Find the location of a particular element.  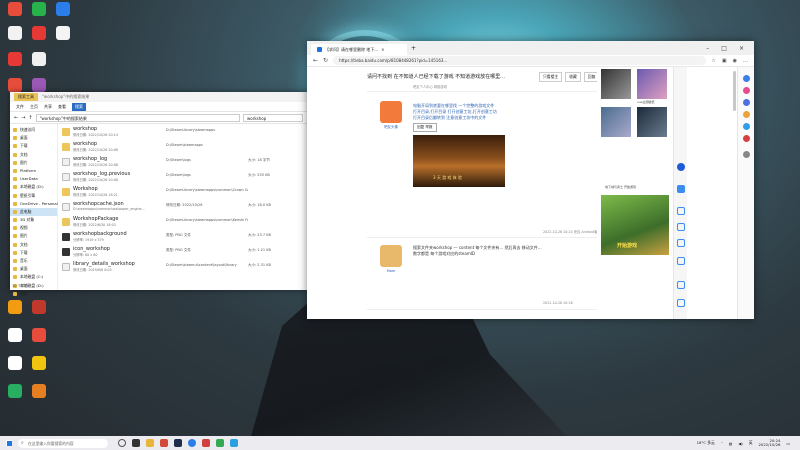

file-explorer-icon is located at coordinates (150, 443).